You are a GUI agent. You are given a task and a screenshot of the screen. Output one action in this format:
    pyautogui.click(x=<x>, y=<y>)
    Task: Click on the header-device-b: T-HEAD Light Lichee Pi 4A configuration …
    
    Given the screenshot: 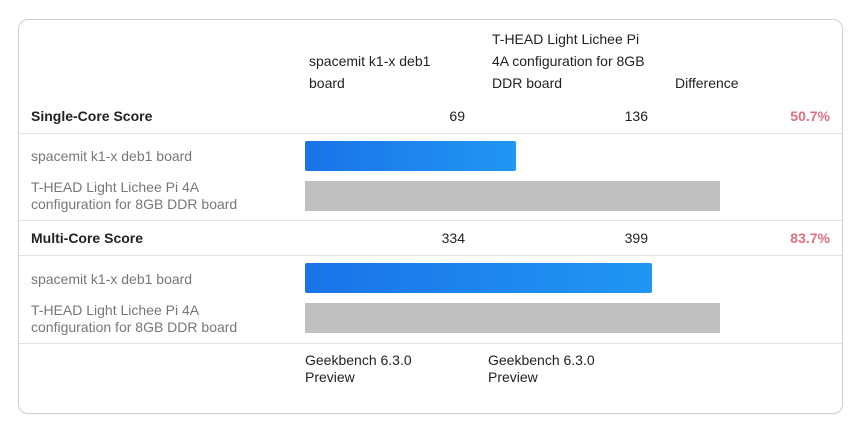 What is the action you would take?
    pyautogui.click(x=568, y=61)
    